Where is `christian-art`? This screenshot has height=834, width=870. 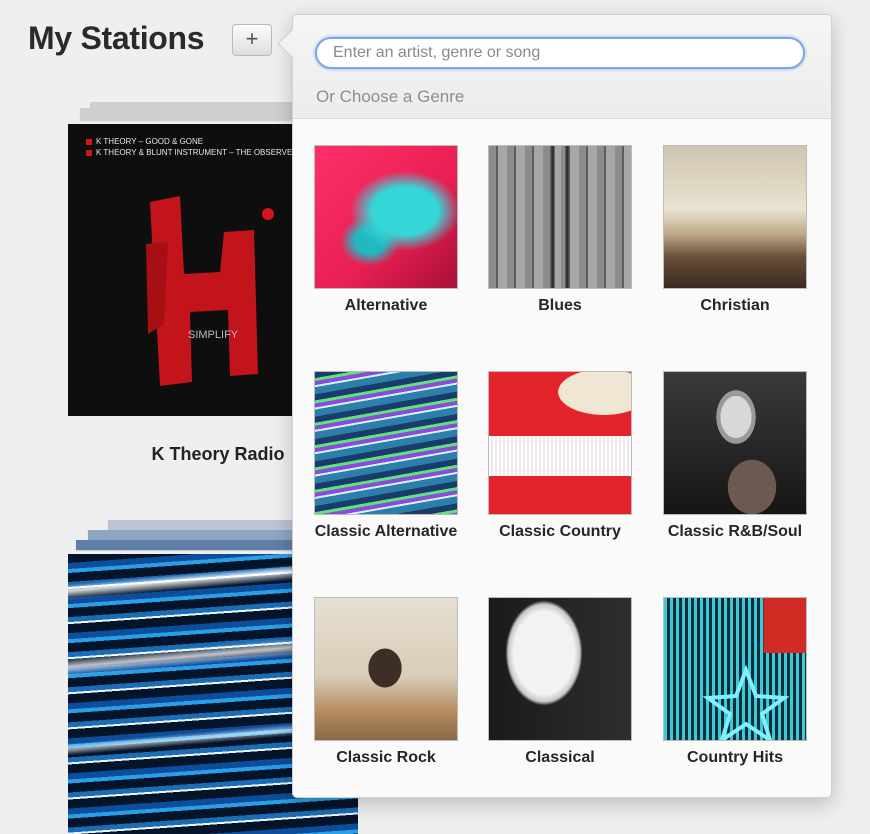
christian-art is located at coordinates (735, 217).